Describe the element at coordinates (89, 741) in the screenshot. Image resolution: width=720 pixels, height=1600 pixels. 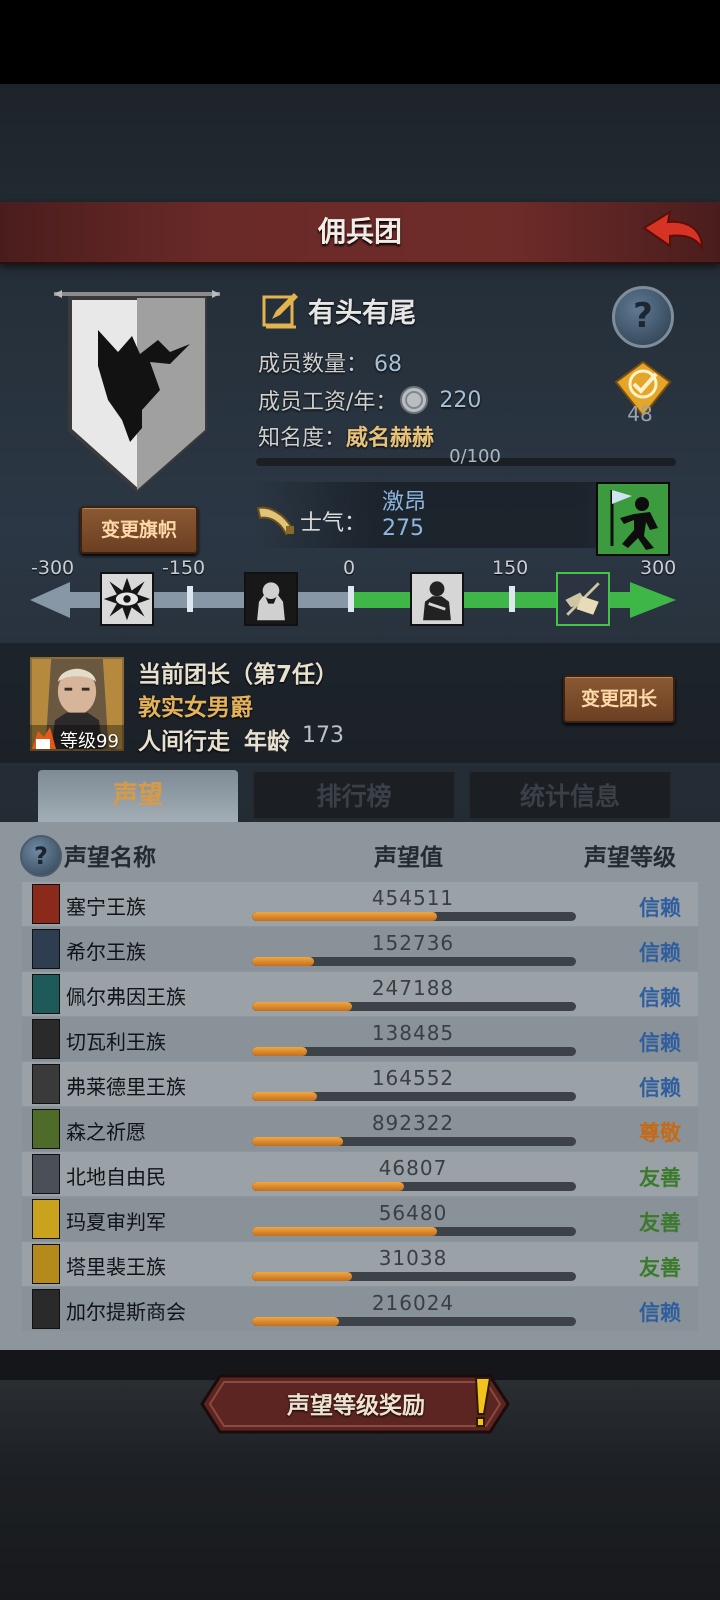
I see `leader-level-text: 等级99` at that location.